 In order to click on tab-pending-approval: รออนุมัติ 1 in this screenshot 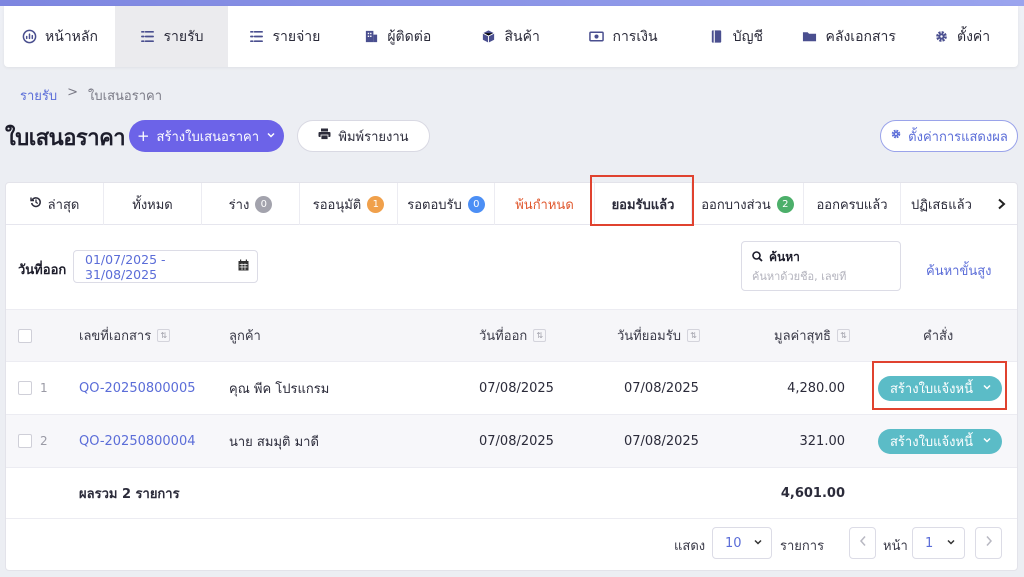, I will do `click(349, 204)`.